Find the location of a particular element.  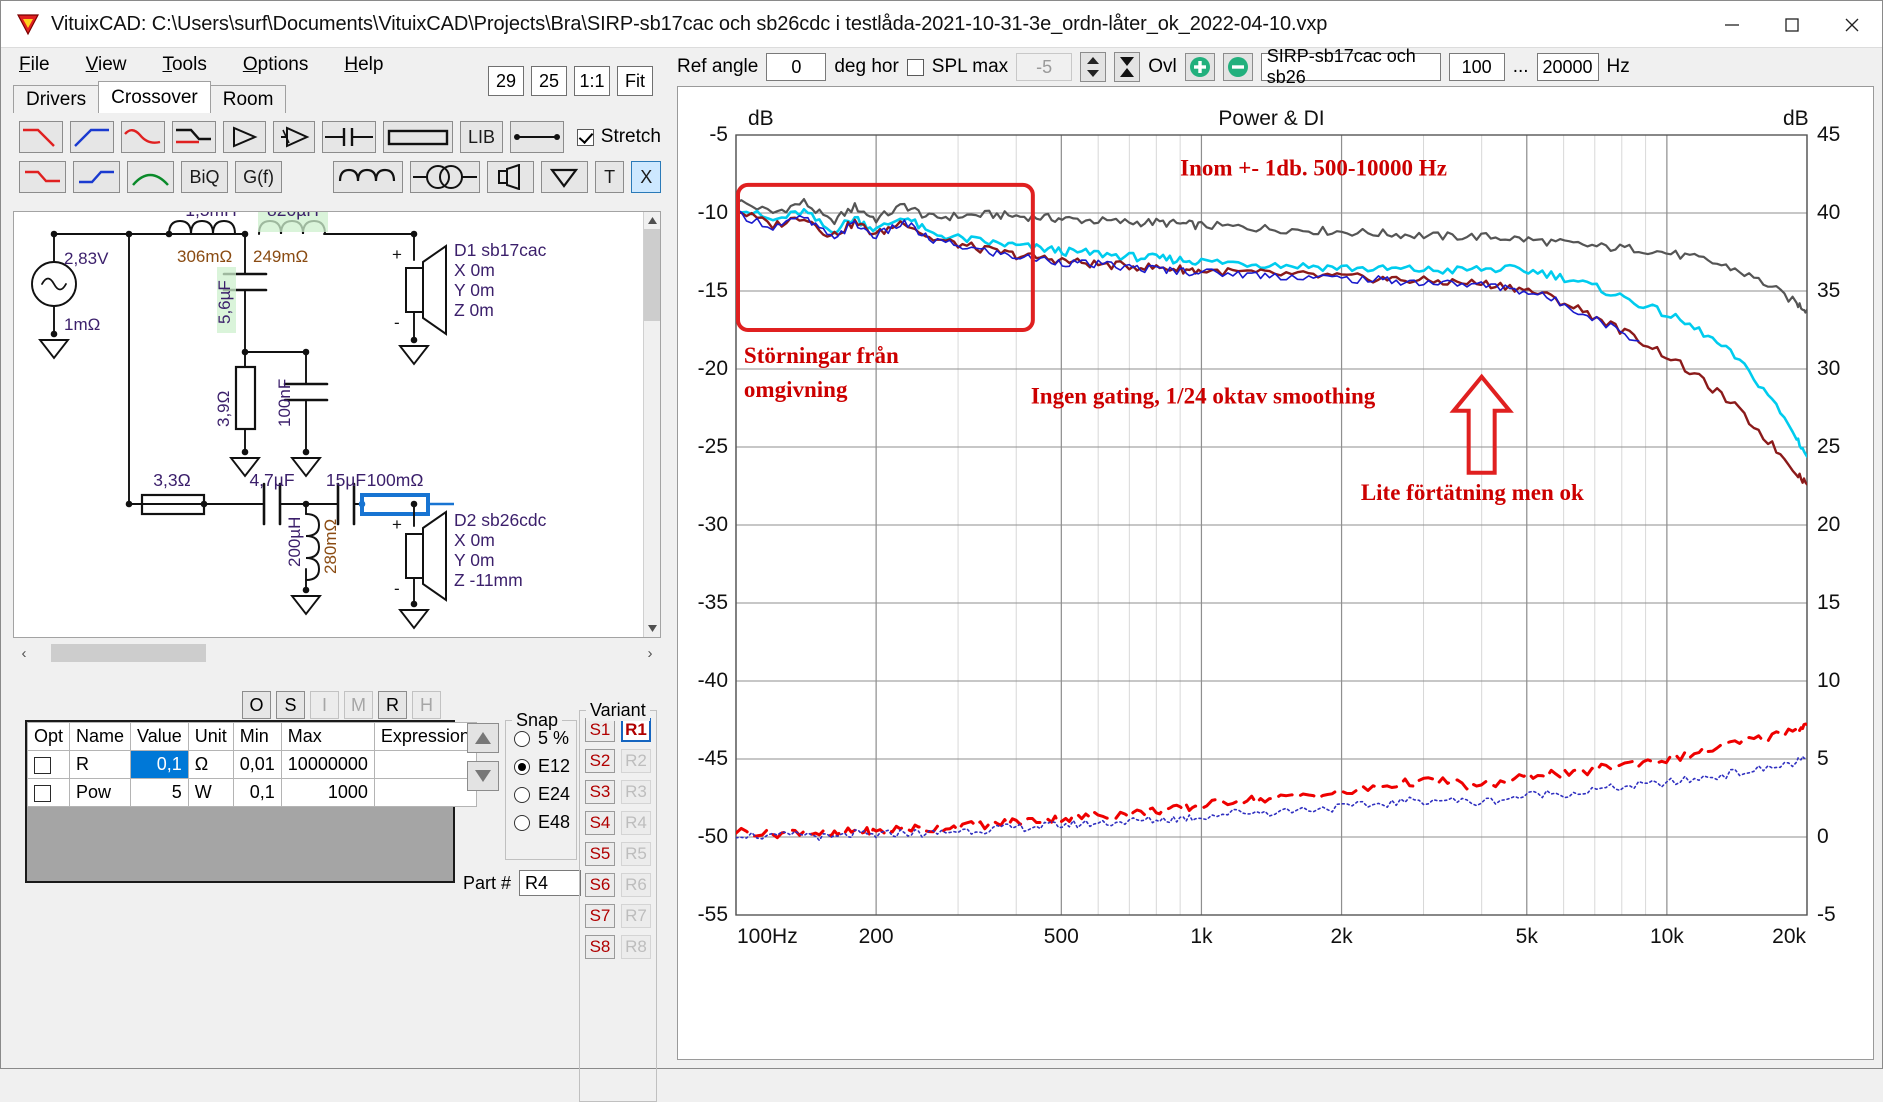

tab-crossover: Crossover is located at coordinates (154, 97).